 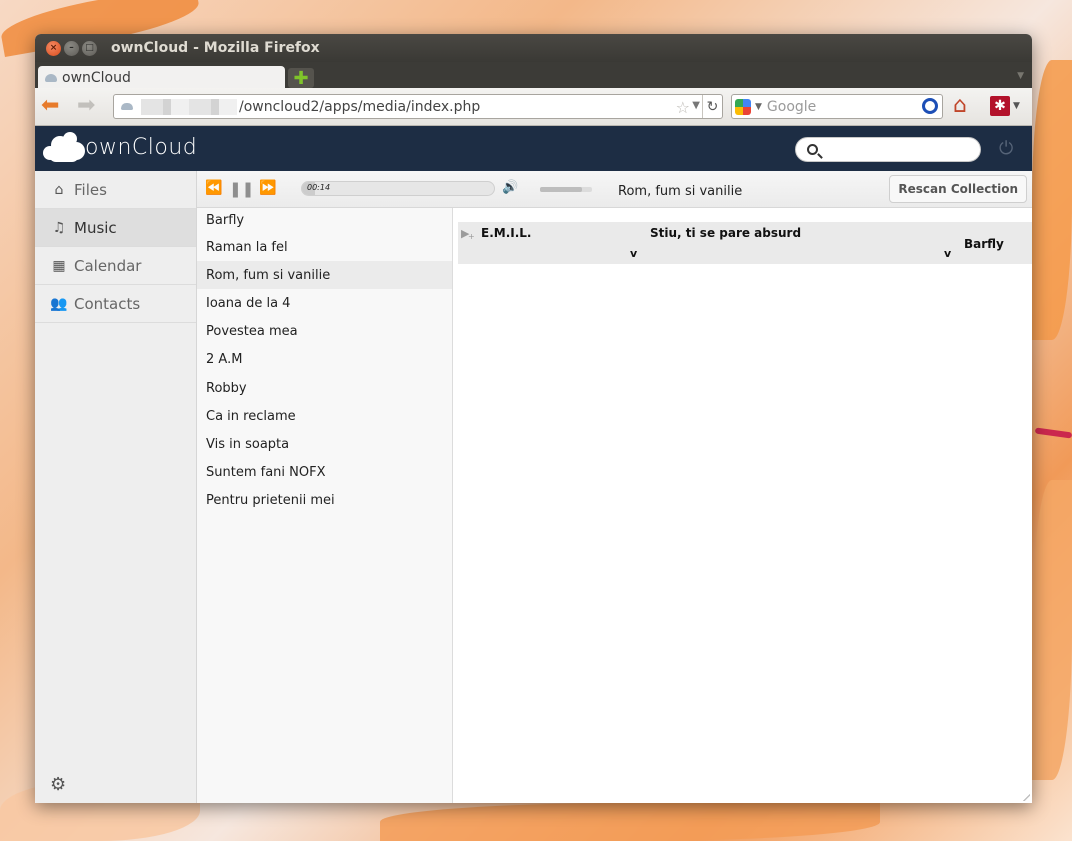 What do you see at coordinates (683, 107) in the screenshot?
I see `bookmark-star-icon: ☆` at bounding box center [683, 107].